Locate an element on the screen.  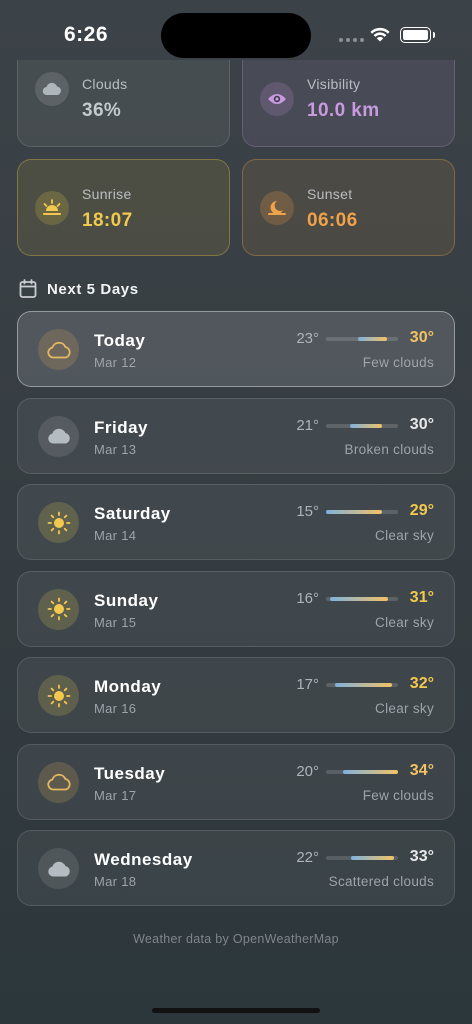
high-temp: 34° is located at coordinates (421, 770).